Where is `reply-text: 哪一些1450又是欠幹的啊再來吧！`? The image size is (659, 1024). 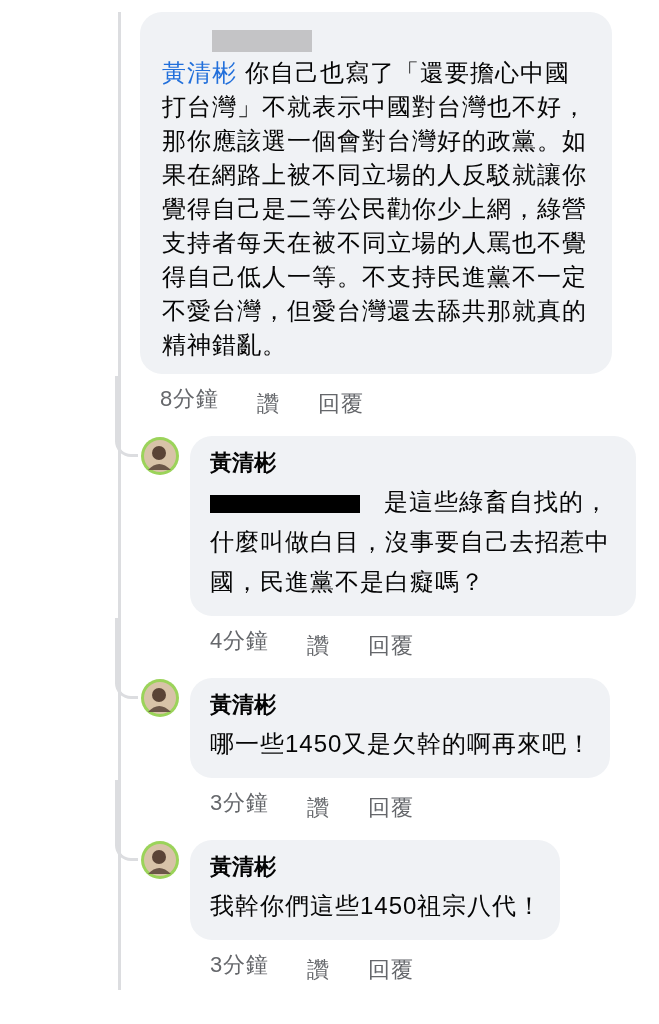 reply-text: 哪一些1450又是欠幹的啊再來吧！ is located at coordinates (401, 744).